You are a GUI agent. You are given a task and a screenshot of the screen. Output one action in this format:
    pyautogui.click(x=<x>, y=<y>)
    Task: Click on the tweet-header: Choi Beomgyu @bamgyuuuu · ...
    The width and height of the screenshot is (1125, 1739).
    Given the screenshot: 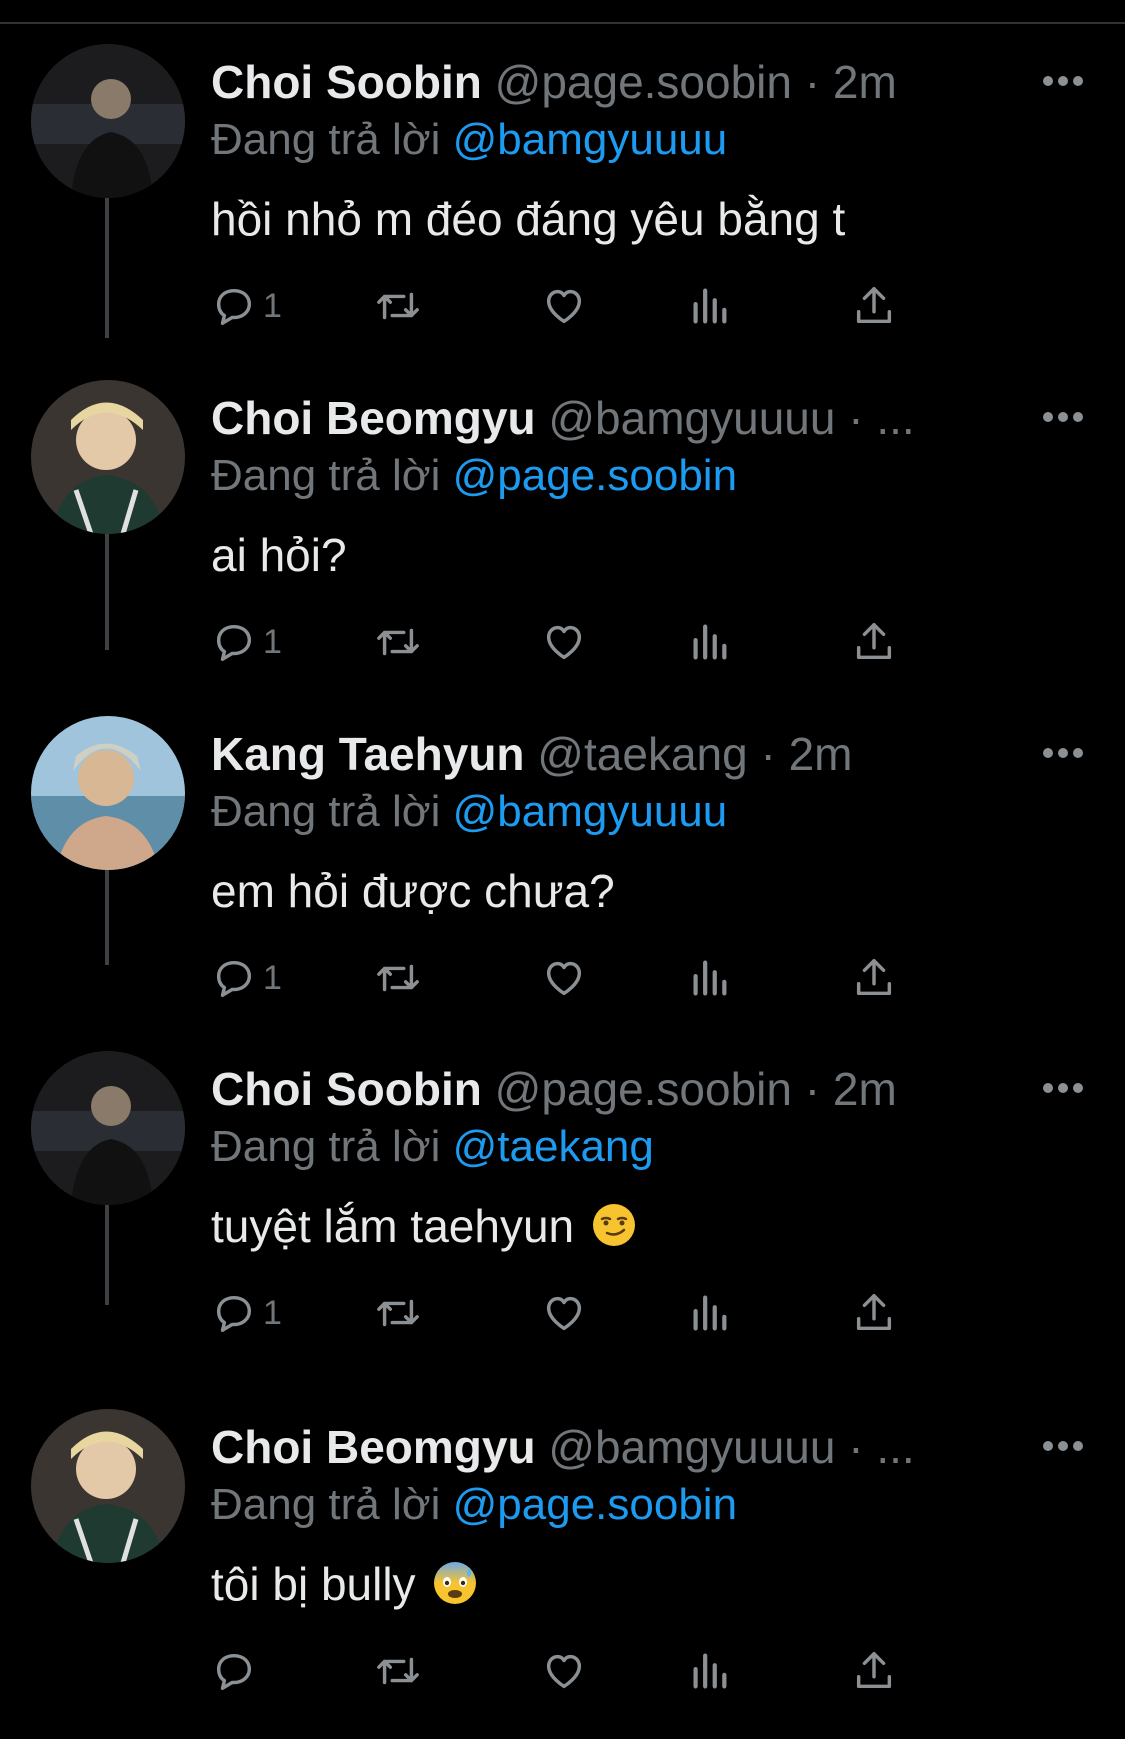 What is the action you would take?
    pyautogui.click(x=611, y=1447)
    